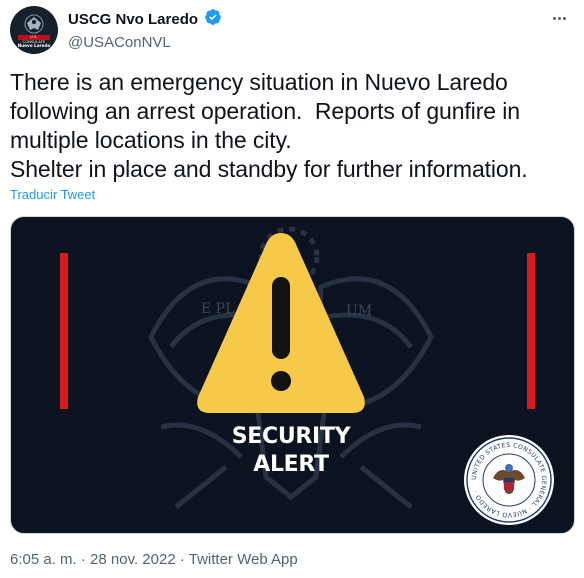 The image size is (584, 578). I want to click on verified-badge-icon, so click(213, 19).